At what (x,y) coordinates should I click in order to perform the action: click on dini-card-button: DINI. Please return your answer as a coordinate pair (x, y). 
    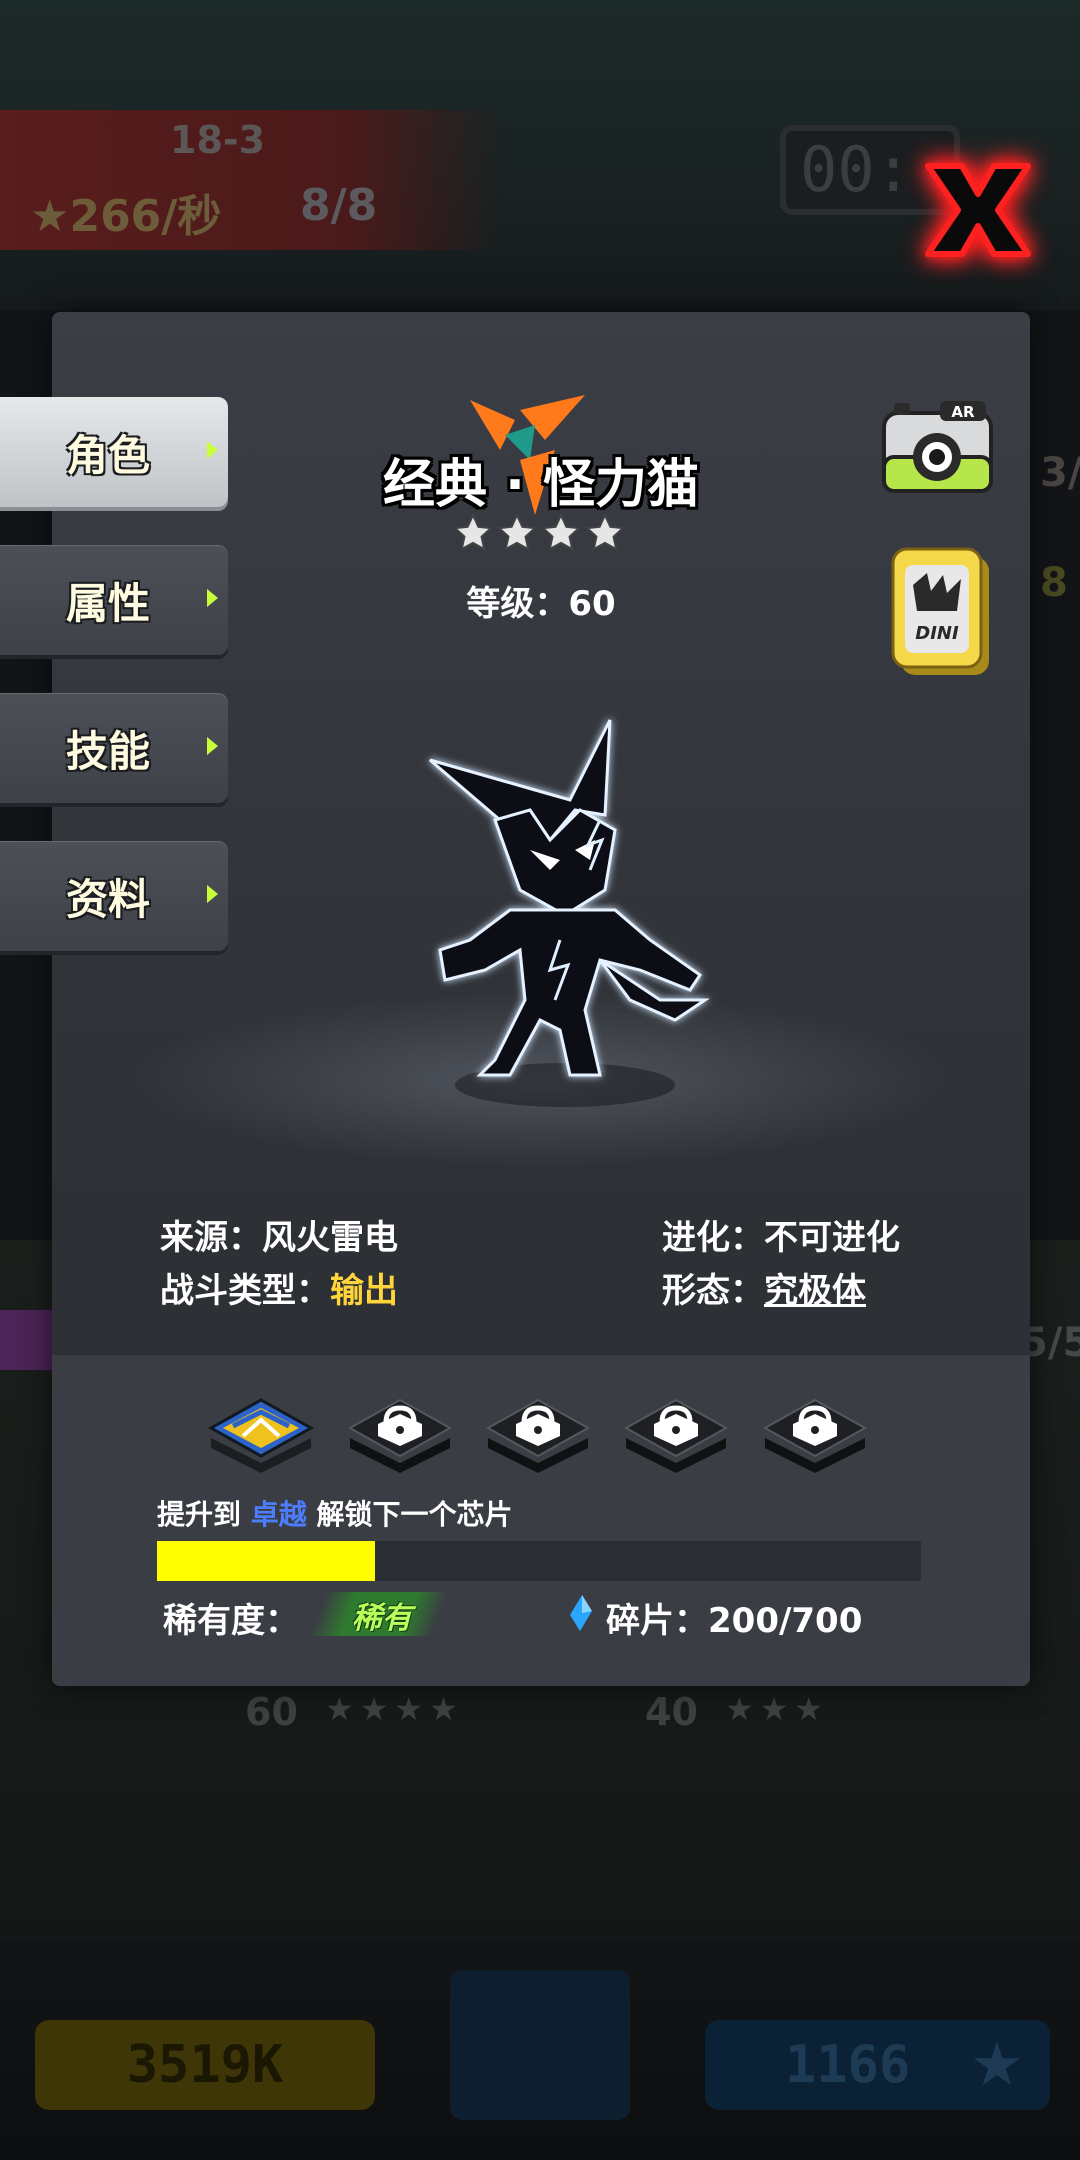
    Looking at the image, I should click on (941, 612).